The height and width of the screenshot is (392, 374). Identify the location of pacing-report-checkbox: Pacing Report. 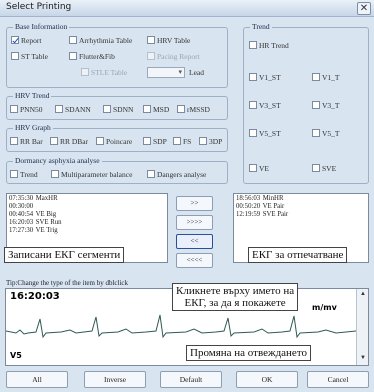
(173, 56).